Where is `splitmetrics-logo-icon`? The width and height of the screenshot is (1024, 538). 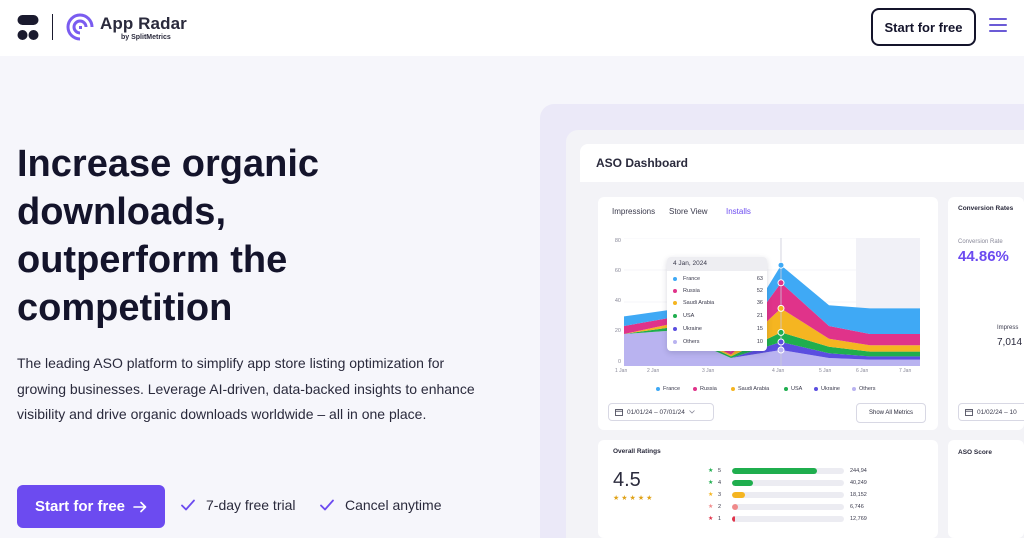 splitmetrics-logo-icon is located at coordinates (28, 28).